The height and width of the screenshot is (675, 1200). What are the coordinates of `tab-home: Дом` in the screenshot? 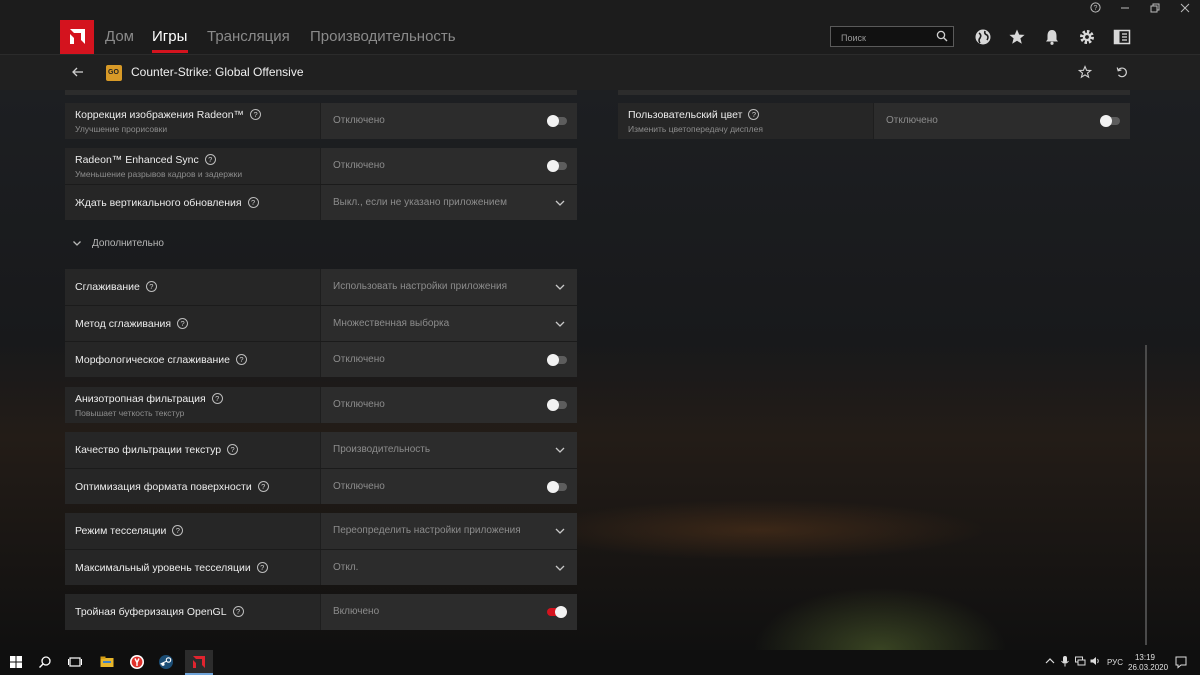 It's located at (119, 36).